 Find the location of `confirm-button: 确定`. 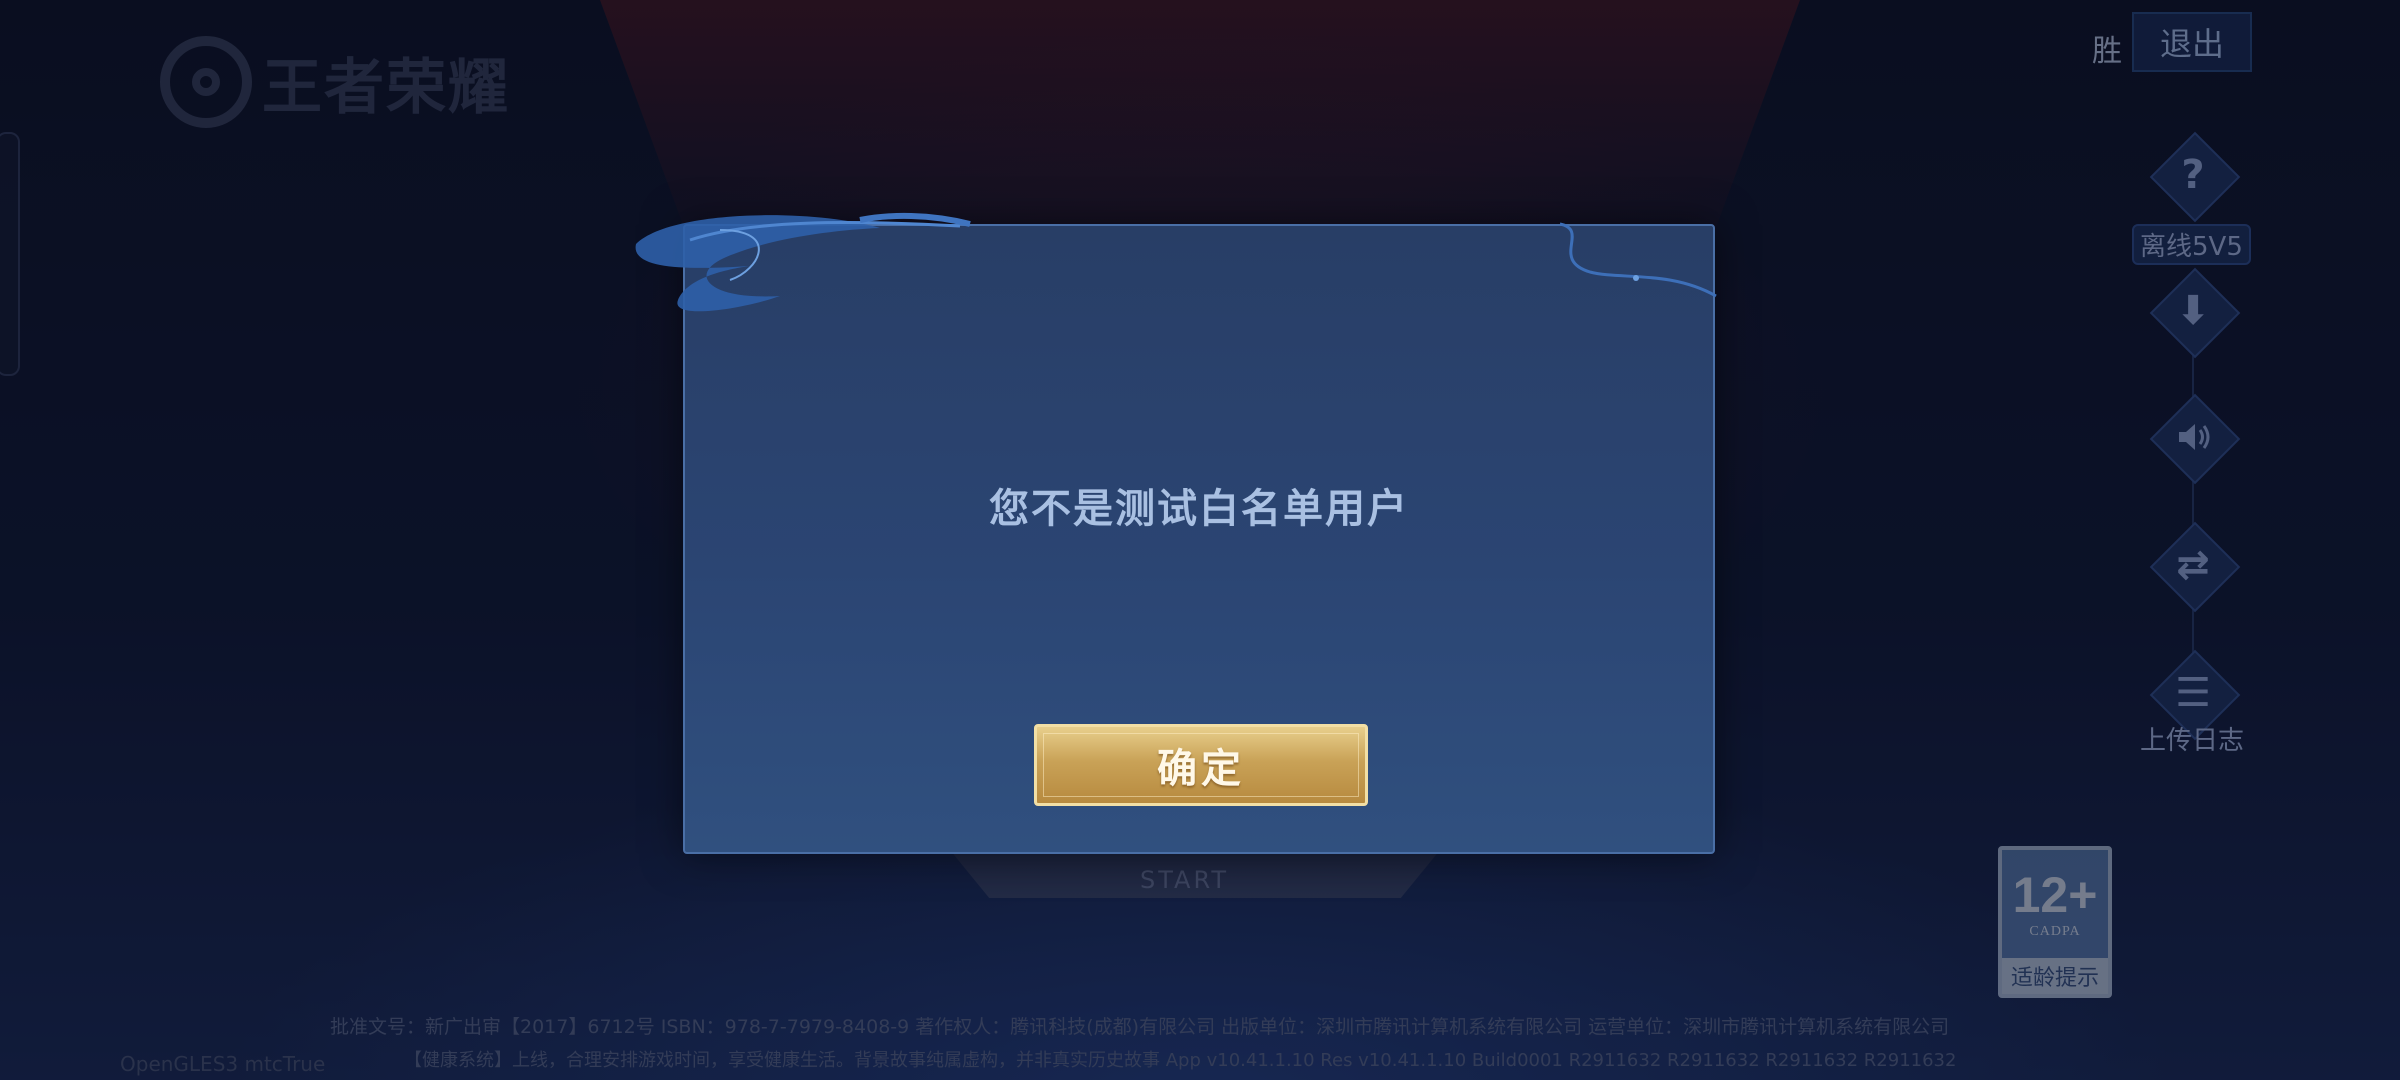

confirm-button: 确定 is located at coordinates (1201, 765).